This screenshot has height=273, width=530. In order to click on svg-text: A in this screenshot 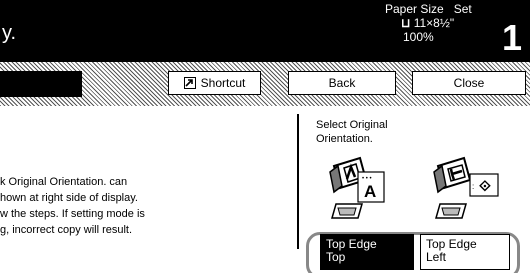, I will do `click(370, 191)`.